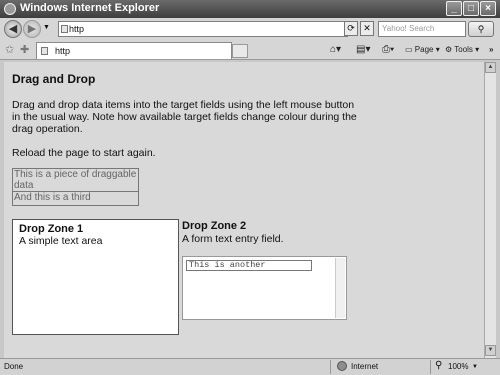 The width and height of the screenshot is (500, 375). What do you see at coordinates (10, 9) in the screenshot?
I see `ie-logo-icon` at bounding box center [10, 9].